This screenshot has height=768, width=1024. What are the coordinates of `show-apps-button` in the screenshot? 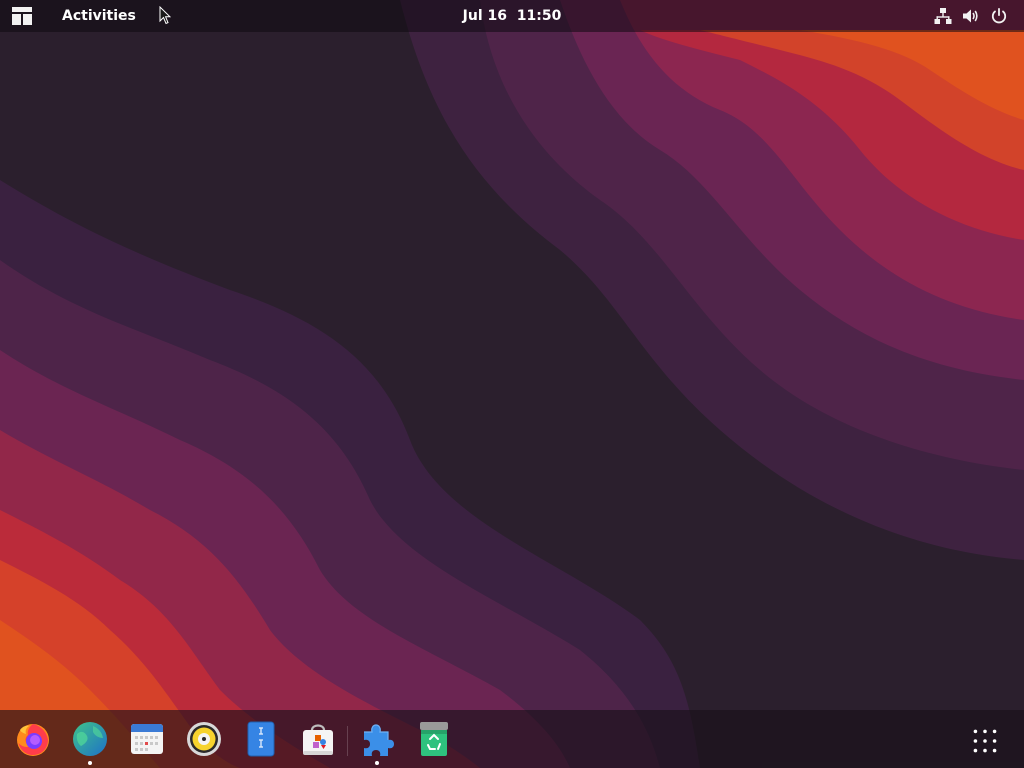 It's located at (991, 747).